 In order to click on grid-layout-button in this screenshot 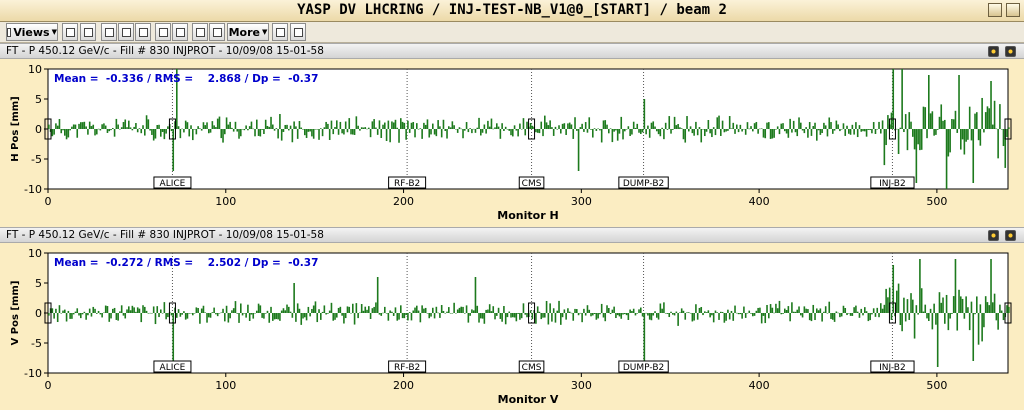, I will do `click(70, 32)`.